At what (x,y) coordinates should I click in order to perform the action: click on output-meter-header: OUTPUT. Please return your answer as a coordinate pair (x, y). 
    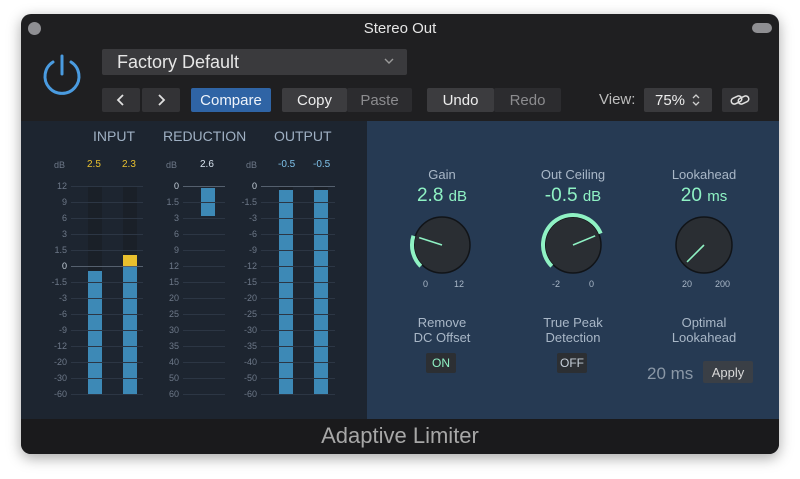
    Looking at the image, I should click on (303, 136).